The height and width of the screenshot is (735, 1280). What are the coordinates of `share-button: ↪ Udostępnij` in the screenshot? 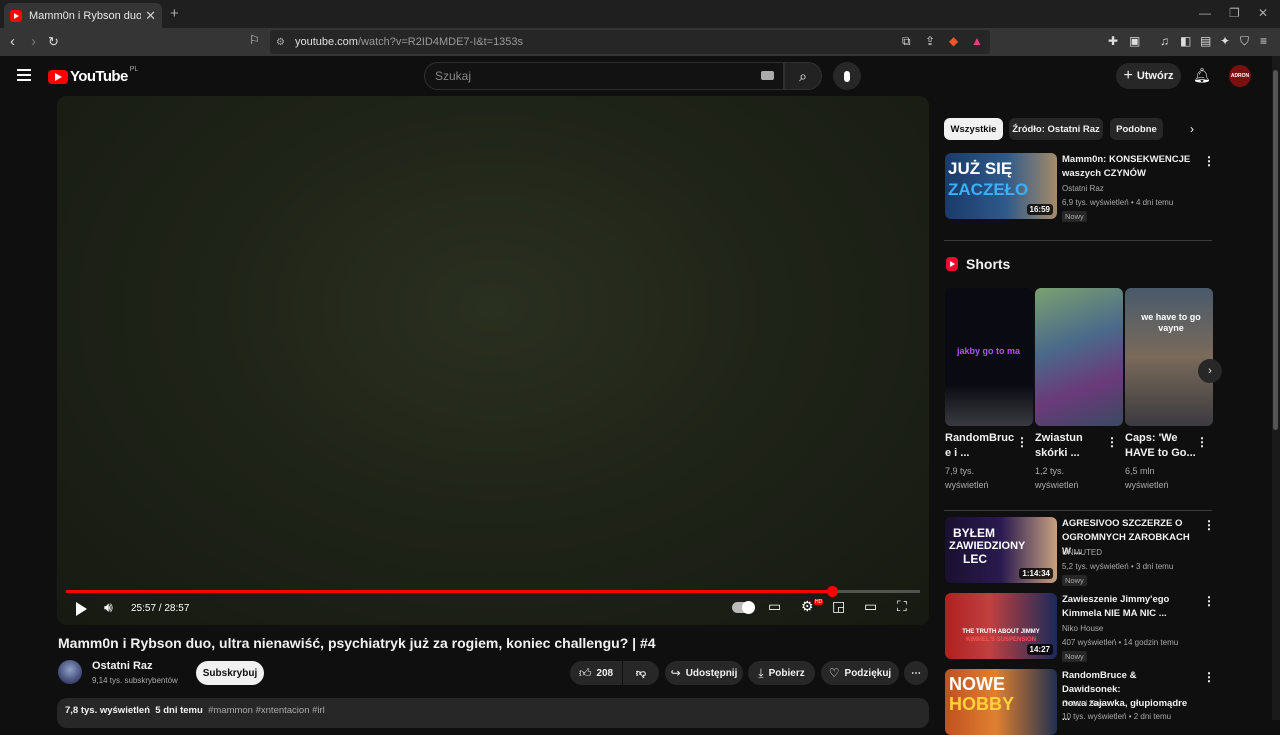 It's located at (704, 673).